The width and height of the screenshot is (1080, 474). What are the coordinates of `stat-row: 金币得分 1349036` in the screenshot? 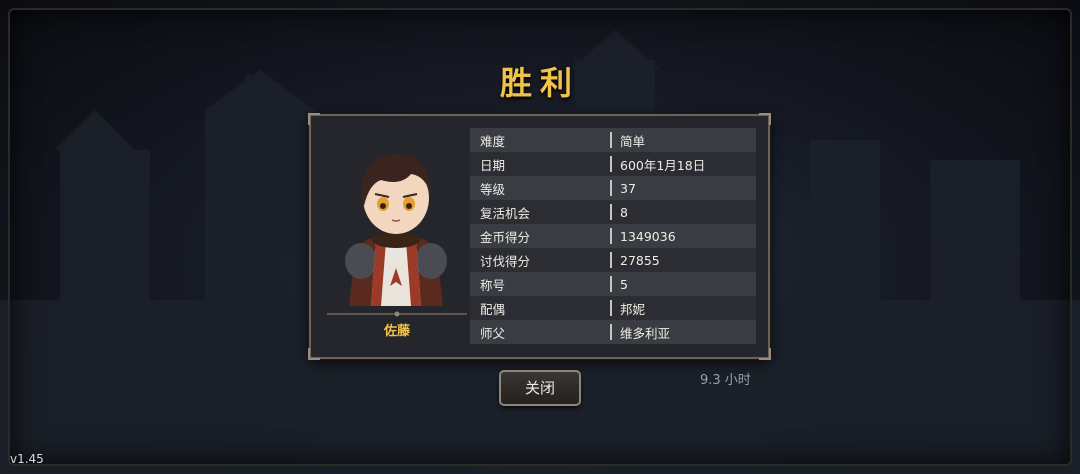 It's located at (613, 236).